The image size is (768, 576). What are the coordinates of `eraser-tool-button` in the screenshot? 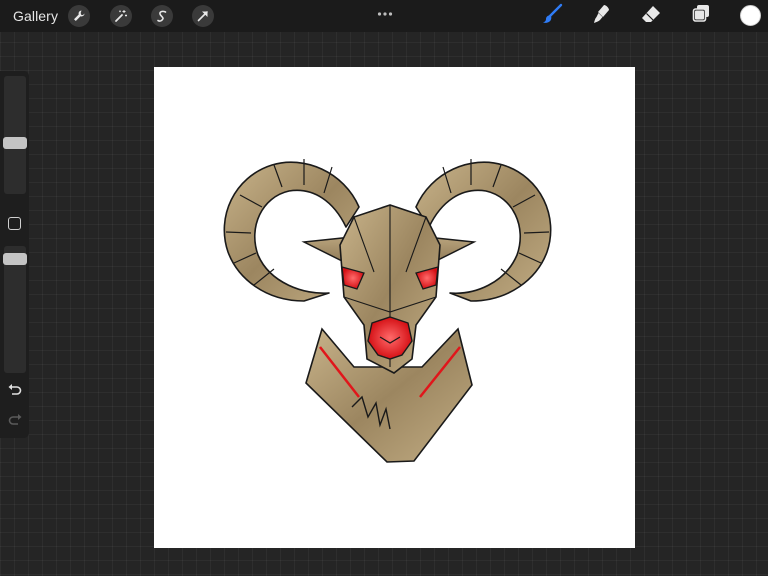 It's located at (651, 16).